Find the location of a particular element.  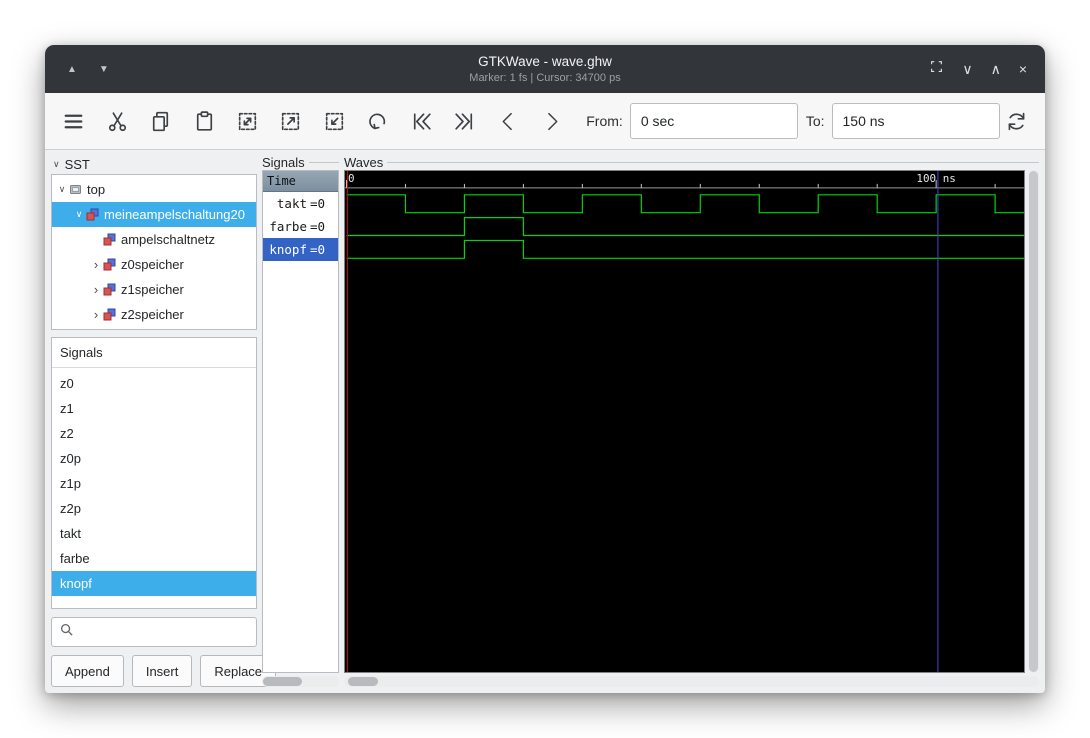

close-icon: × is located at coordinates (1023, 69).